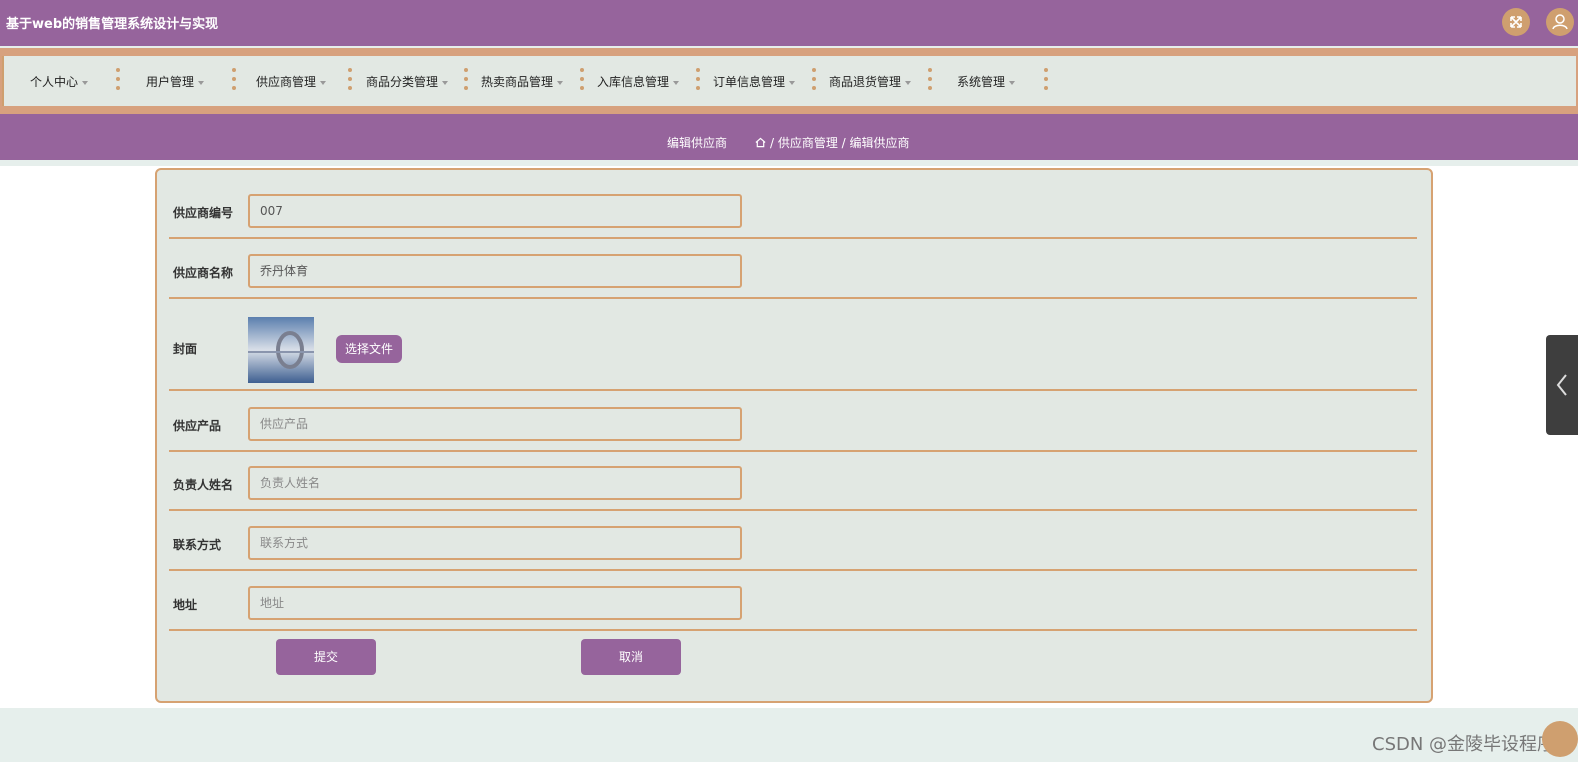 This screenshot has width=1578, height=762. I want to click on supplier-name-input: 乔丹体育, so click(495, 271).